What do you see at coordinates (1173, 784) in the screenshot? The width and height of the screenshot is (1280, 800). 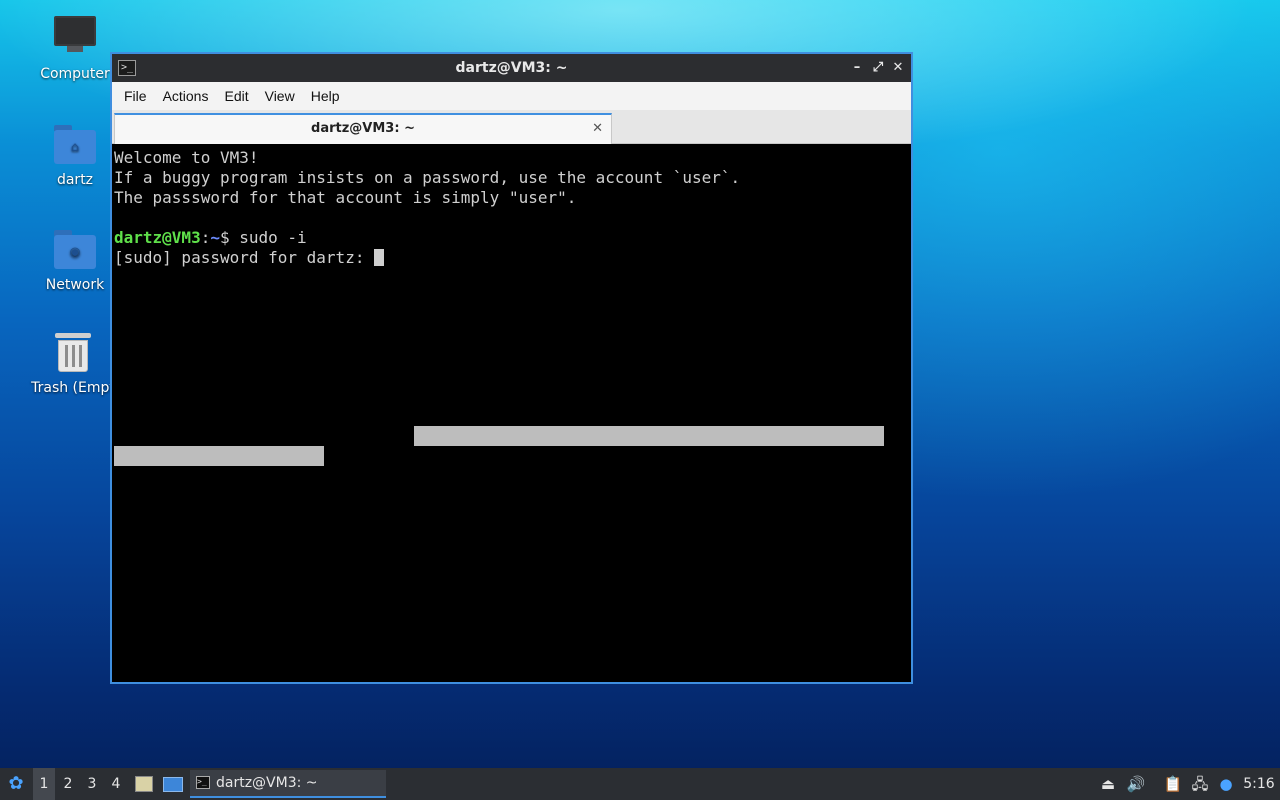 I see `clipboard-icon: 📋` at bounding box center [1173, 784].